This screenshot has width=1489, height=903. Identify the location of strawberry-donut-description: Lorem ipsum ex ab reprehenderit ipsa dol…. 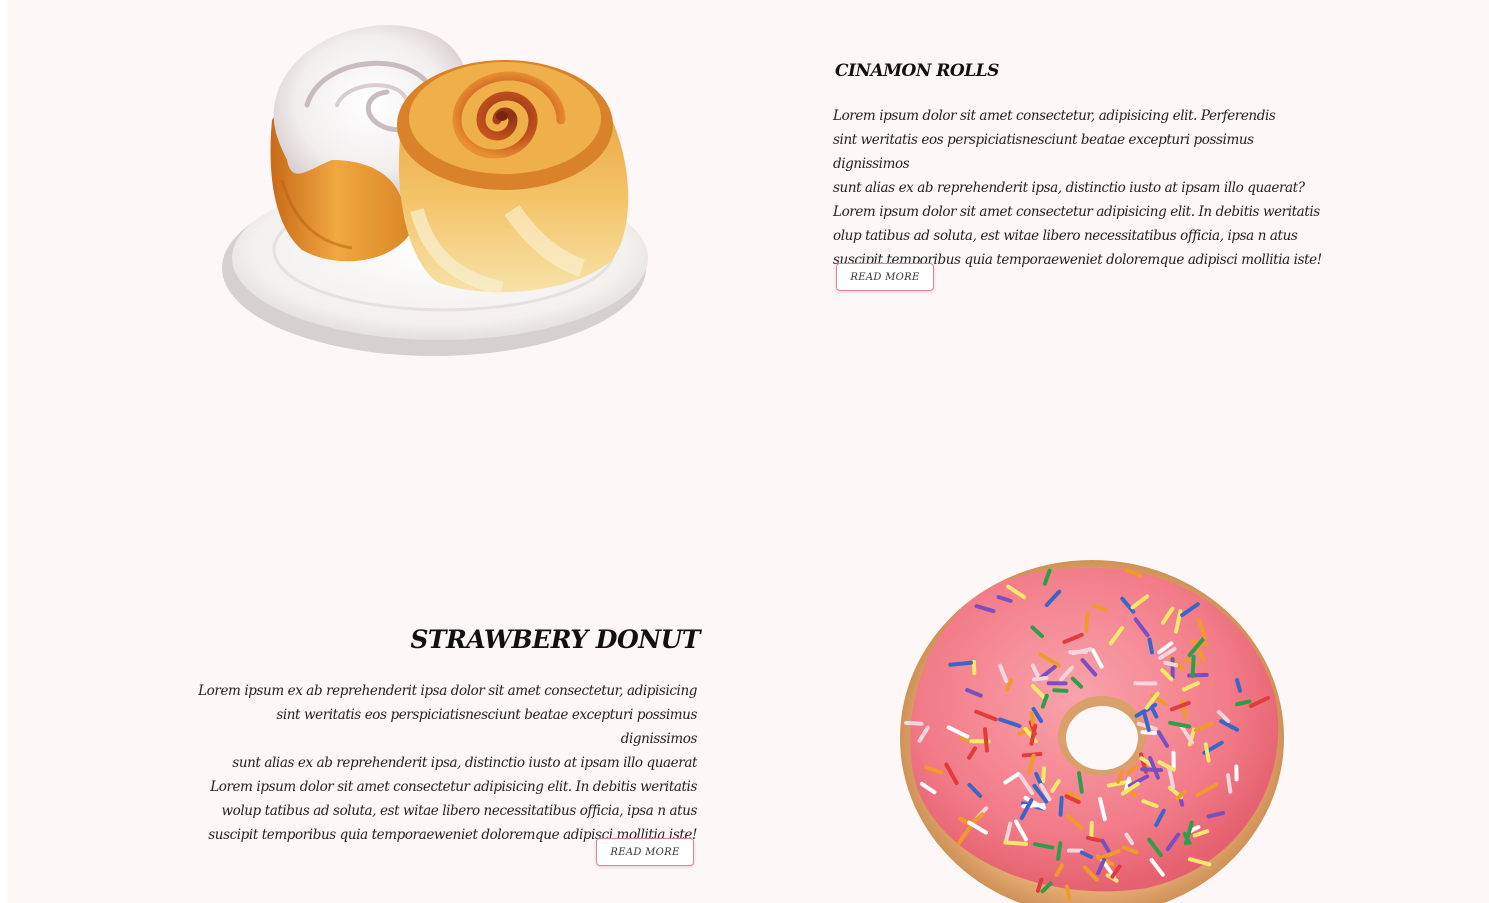
(447, 763).